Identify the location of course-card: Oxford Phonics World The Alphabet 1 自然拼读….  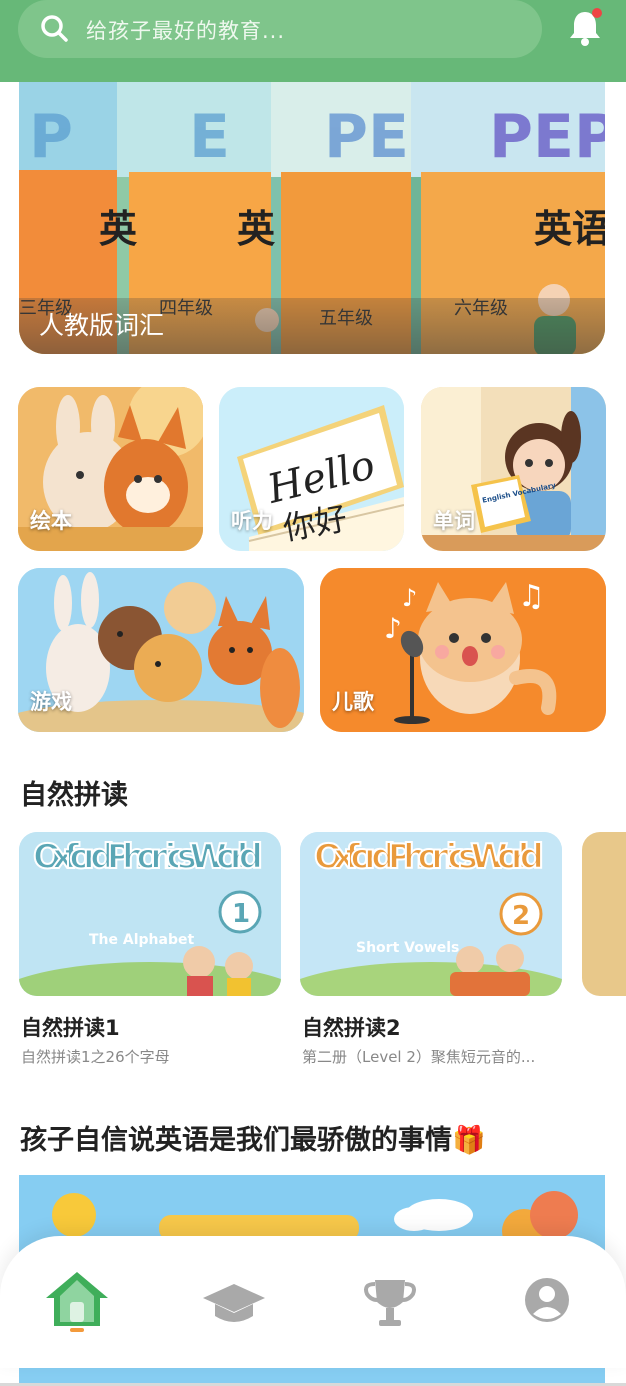
(150, 949).